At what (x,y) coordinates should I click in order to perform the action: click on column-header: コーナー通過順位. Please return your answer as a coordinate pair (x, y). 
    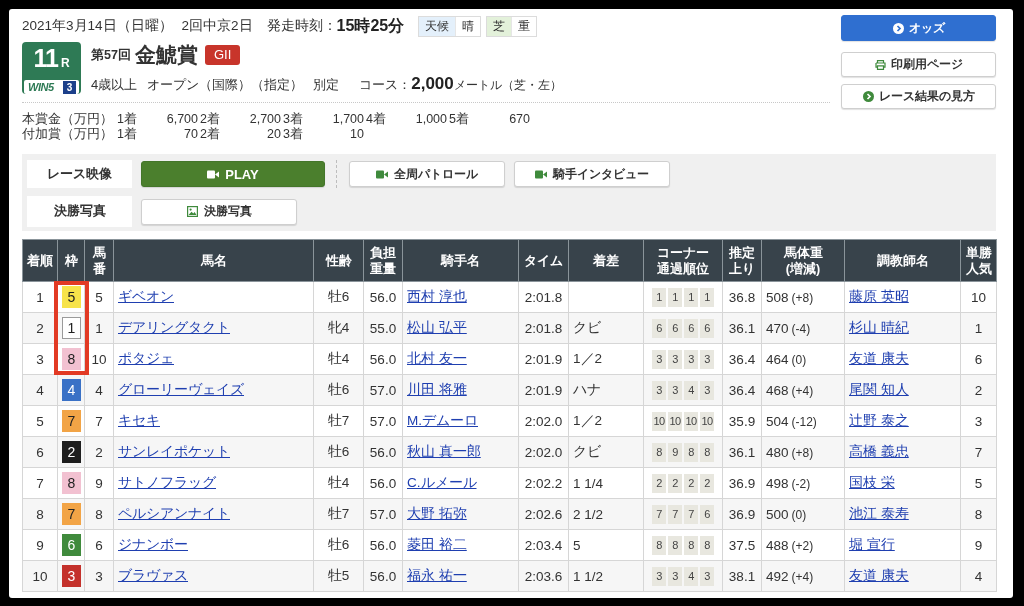
    Looking at the image, I should click on (683, 260).